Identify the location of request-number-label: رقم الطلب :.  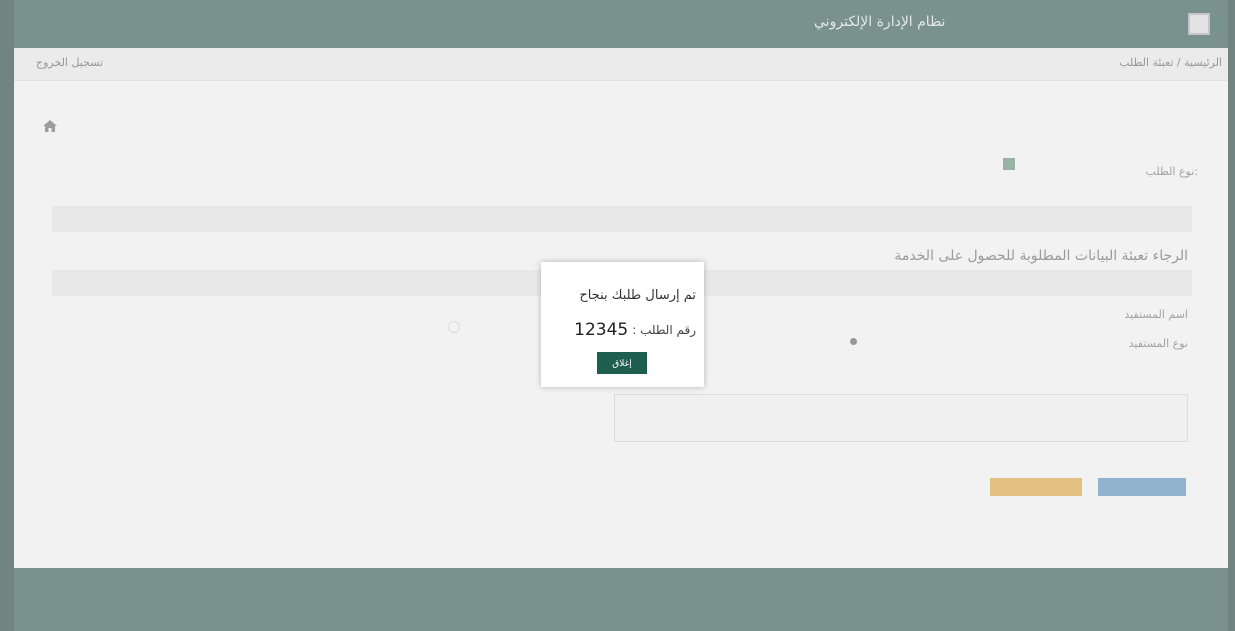
(664, 330).